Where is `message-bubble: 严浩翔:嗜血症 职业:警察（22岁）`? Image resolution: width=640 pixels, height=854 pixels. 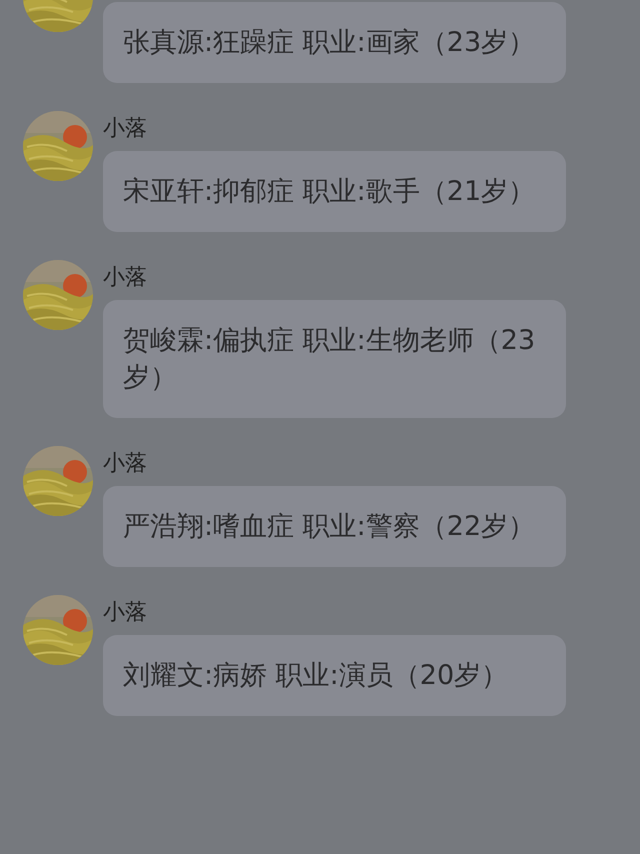
message-bubble: 严浩翔:嗜血症 职业:警察（22岁） is located at coordinates (334, 526).